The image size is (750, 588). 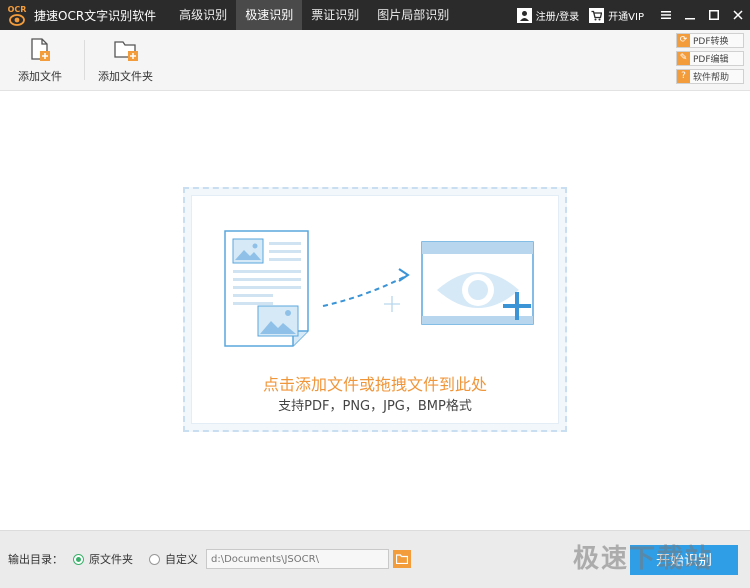 I want to click on crosshair, so click(x=392, y=304).